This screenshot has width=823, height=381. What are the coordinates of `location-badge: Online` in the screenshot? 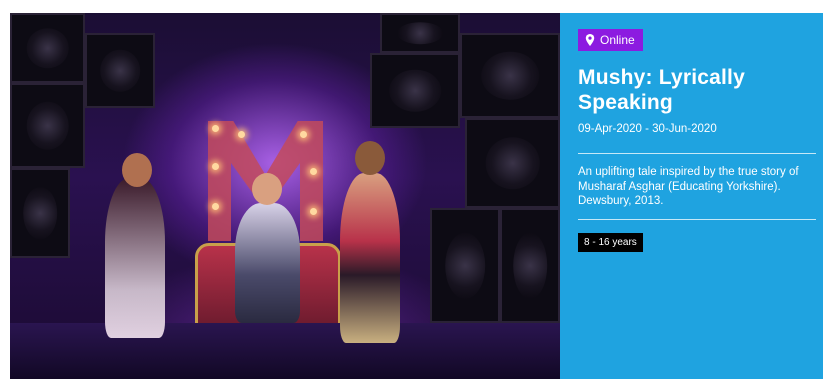 It's located at (610, 40).